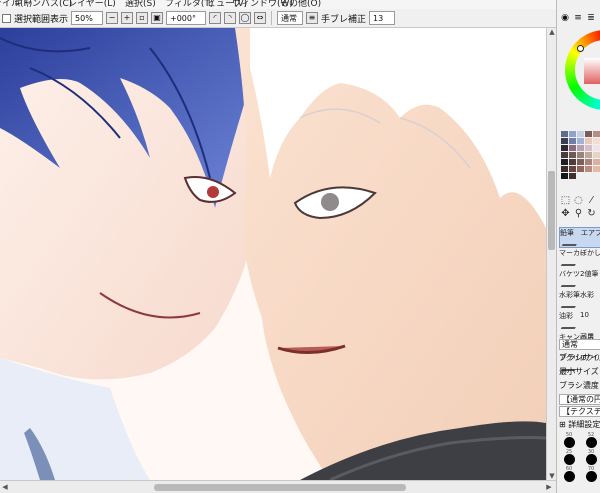 The width and height of the screenshot is (600, 493). I want to click on menu-other: その他(O), so click(300, 4).